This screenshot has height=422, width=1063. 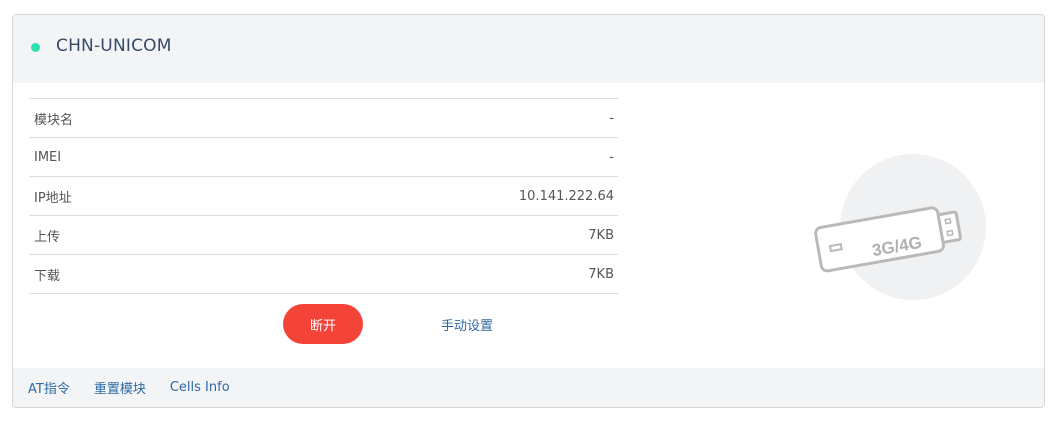 What do you see at coordinates (49, 387) in the screenshot?
I see `at-command-link: AT指令` at bounding box center [49, 387].